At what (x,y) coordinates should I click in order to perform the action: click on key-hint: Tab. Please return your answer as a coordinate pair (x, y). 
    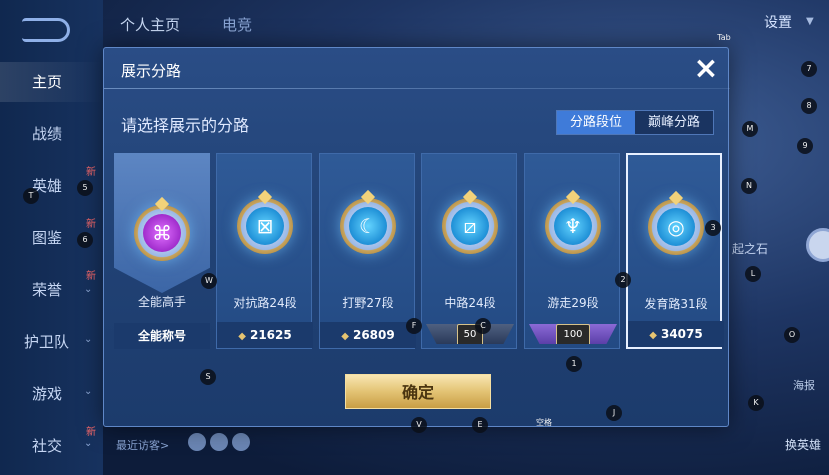
    Looking at the image, I should click on (724, 37).